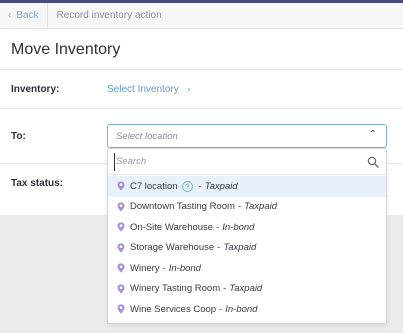  I want to click on inventory-divider, so click(201, 108).